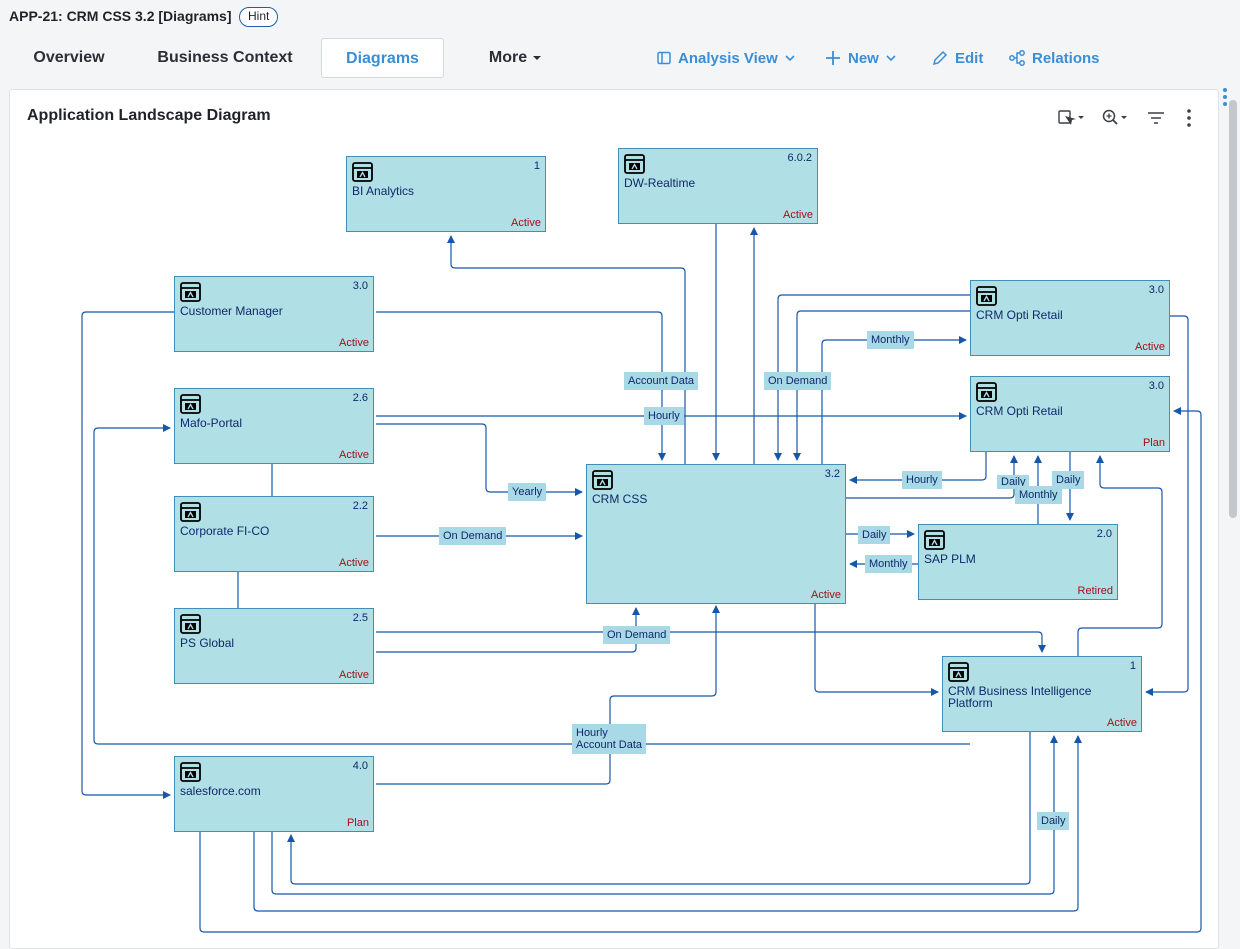  What do you see at coordinates (950, 559) in the screenshot?
I see `node-name: SAP PLM` at bounding box center [950, 559].